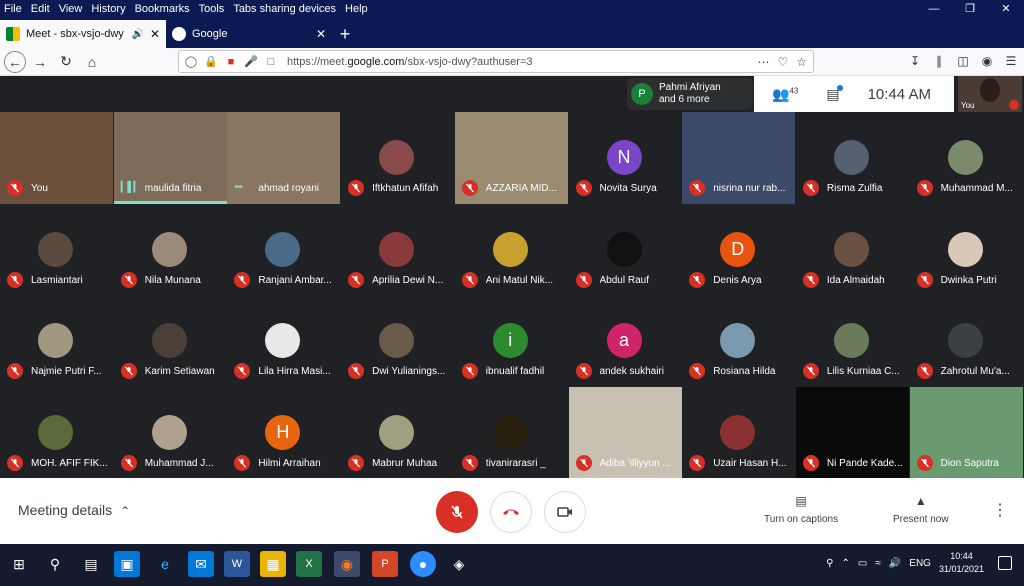 This screenshot has height=586, width=1024. I want to click on chevron-up-icon: ⌃, so click(845, 563).